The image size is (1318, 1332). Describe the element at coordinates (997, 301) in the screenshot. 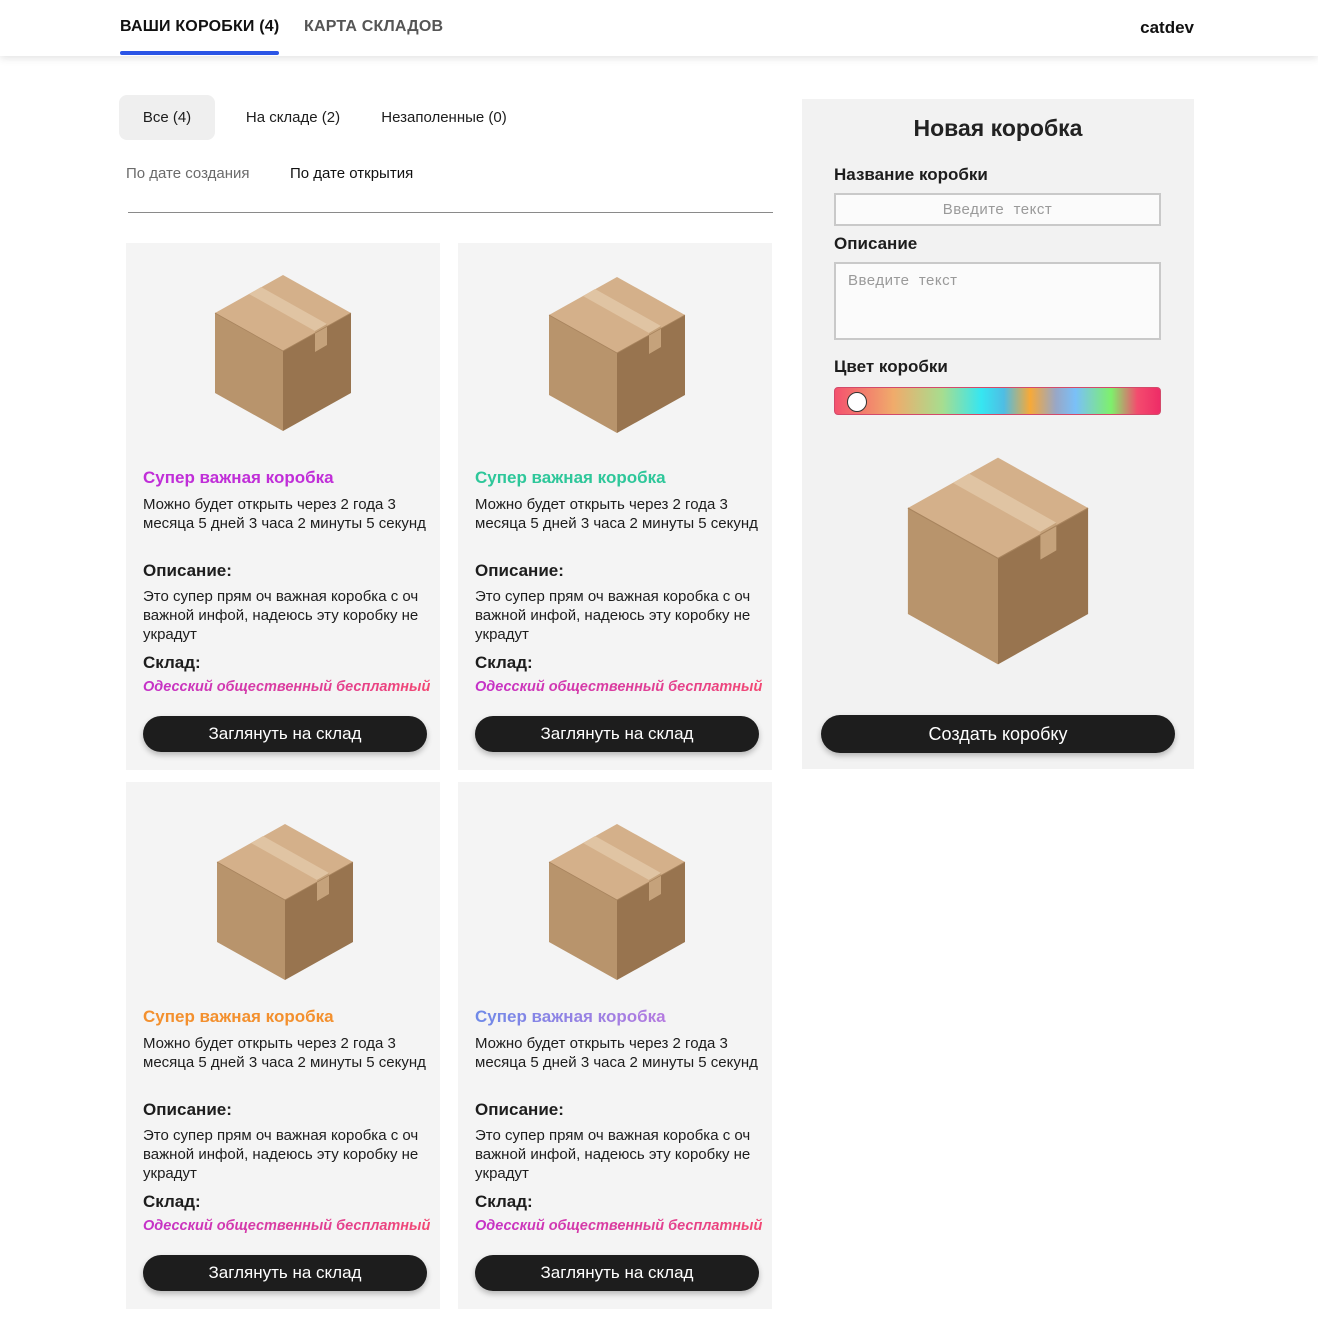

I see `box-description-input` at that location.